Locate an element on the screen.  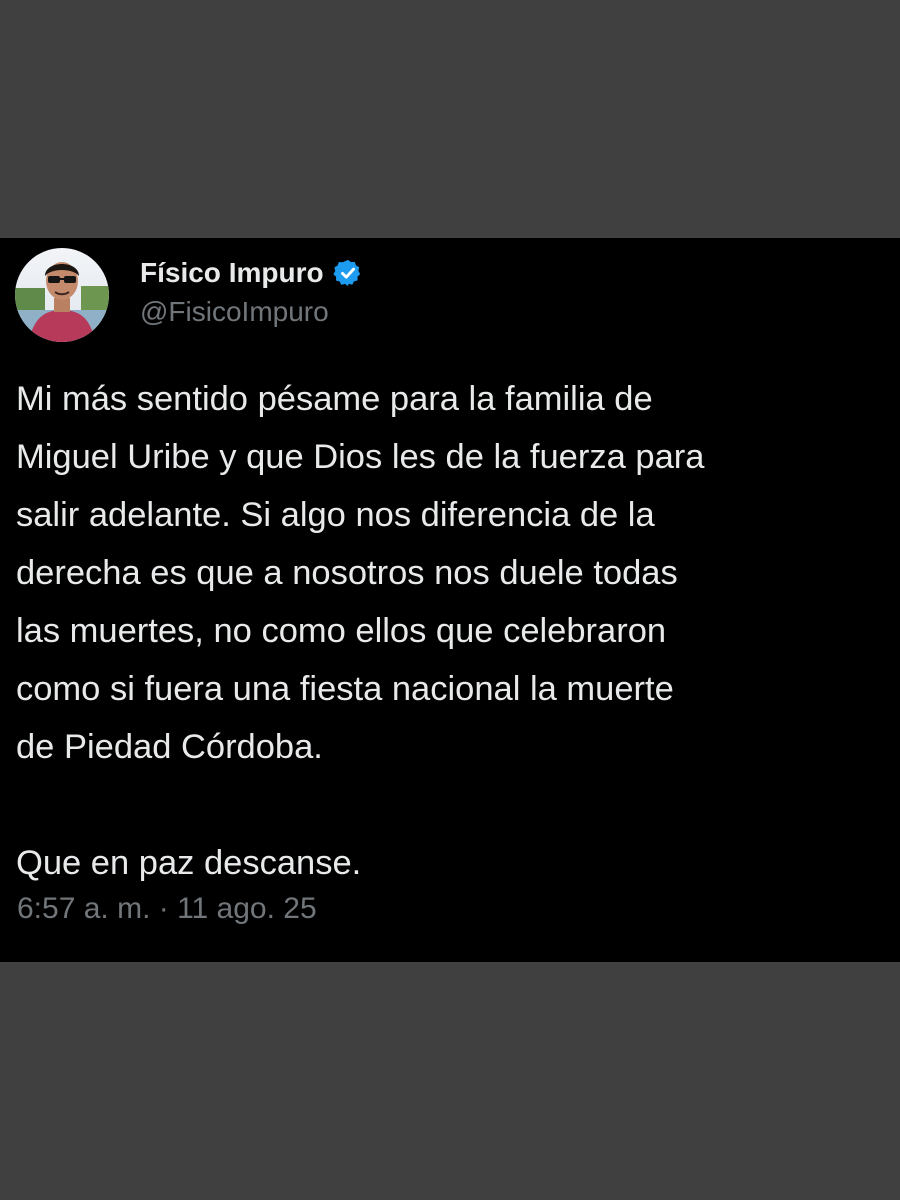
author-display-name: Físico Impuro is located at coordinates (232, 273).